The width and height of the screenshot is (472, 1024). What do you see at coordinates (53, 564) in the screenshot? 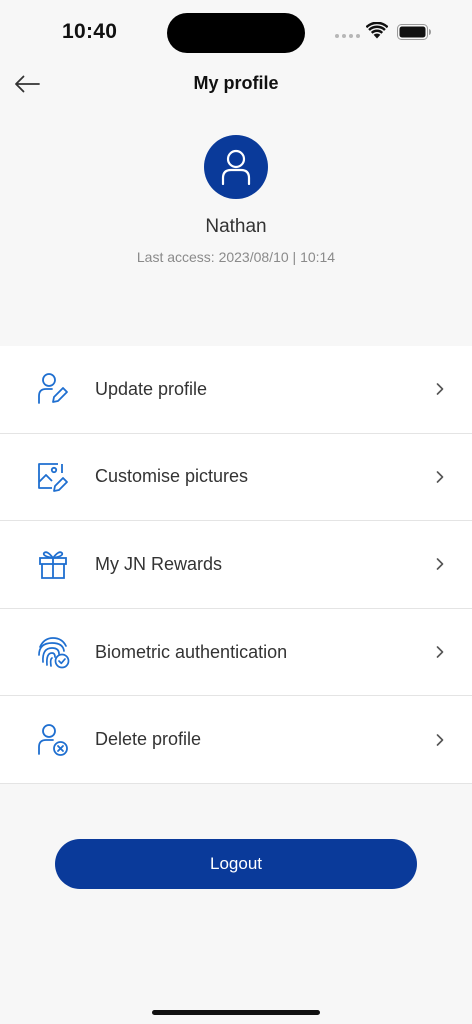
I see `gift-icon` at bounding box center [53, 564].